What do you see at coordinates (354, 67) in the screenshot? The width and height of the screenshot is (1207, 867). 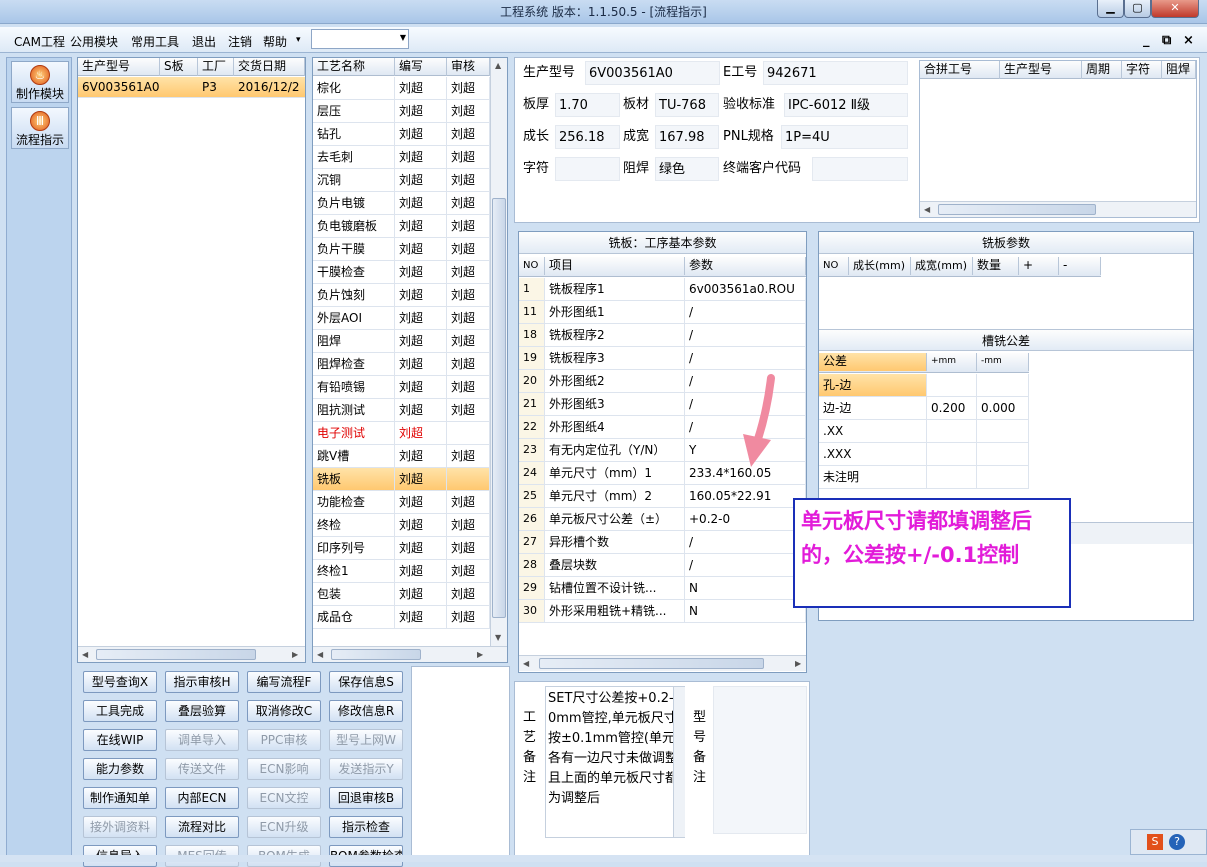 I see `col-process: 工艺名称` at bounding box center [354, 67].